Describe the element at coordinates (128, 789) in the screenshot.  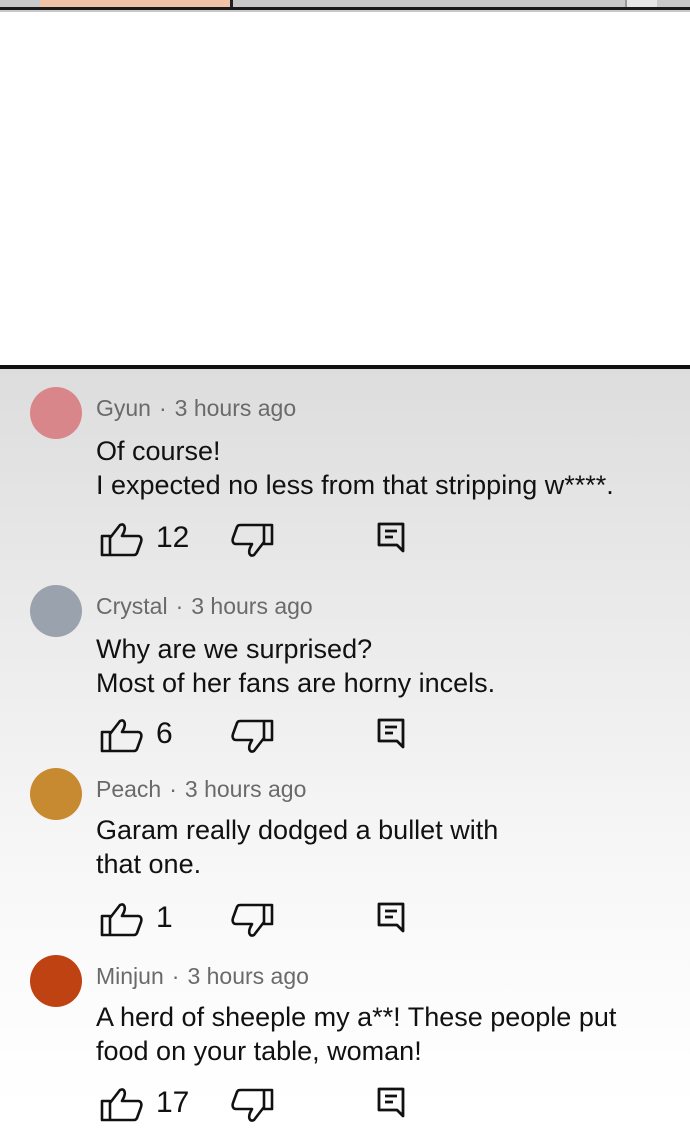
I see `comment-author: Peach` at that location.